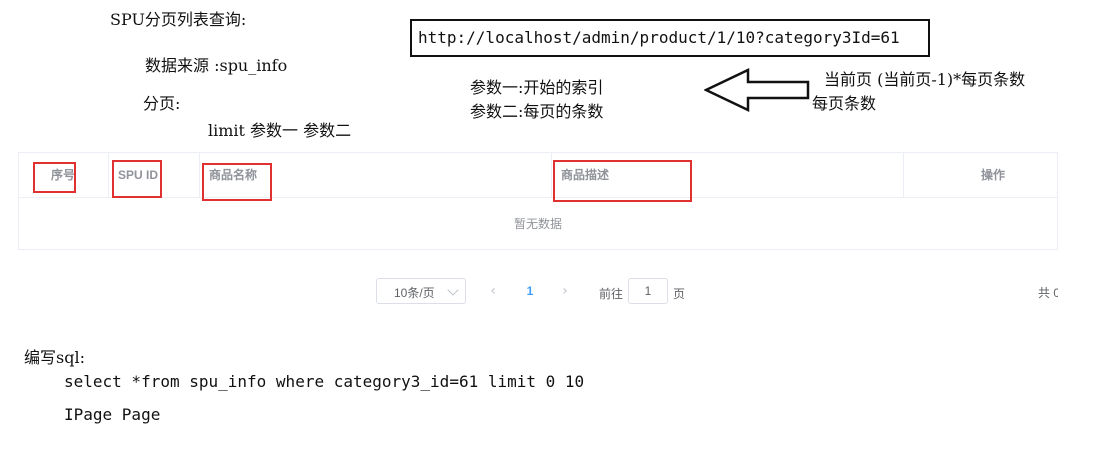 Image resolution: width=1114 pixels, height=468 pixels. Describe the element at coordinates (925, 79) in the screenshot. I see `note-right-line1: 当前页 (当前页-1)*每页条数` at that location.